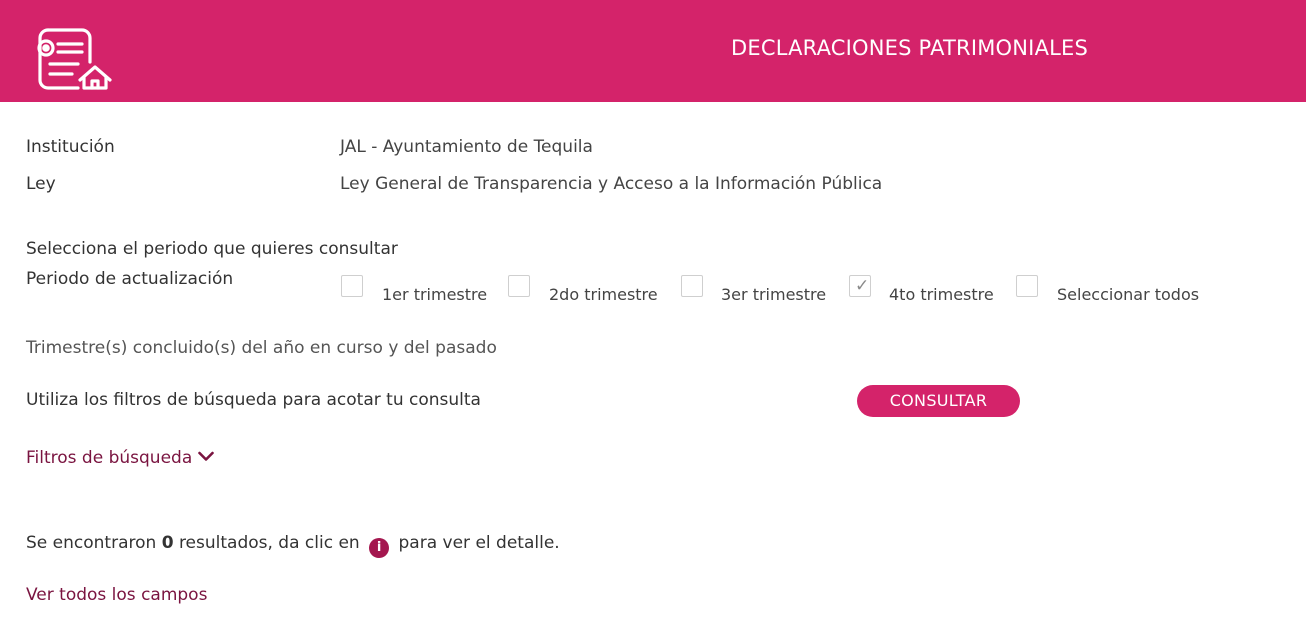 The image size is (1306, 620). I want to click on results-count: 0, so click(167, 543).